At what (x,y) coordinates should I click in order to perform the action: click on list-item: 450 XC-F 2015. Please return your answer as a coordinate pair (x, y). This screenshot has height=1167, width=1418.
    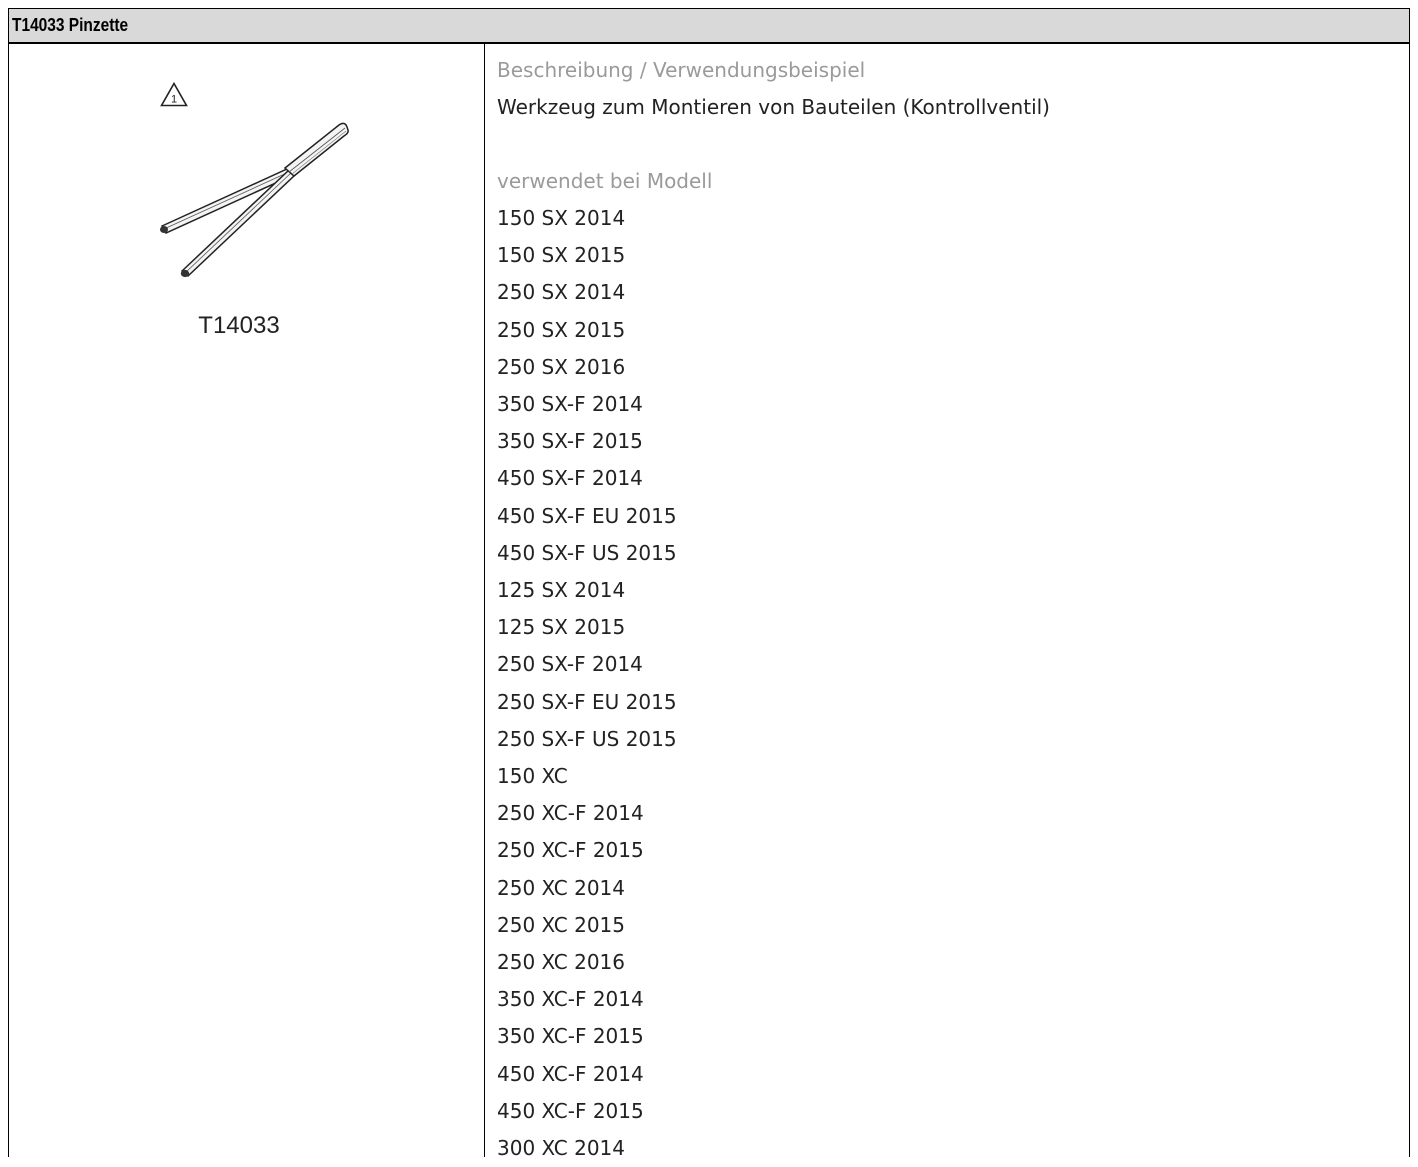
    Looking at the image, I should click on (570, 1110).